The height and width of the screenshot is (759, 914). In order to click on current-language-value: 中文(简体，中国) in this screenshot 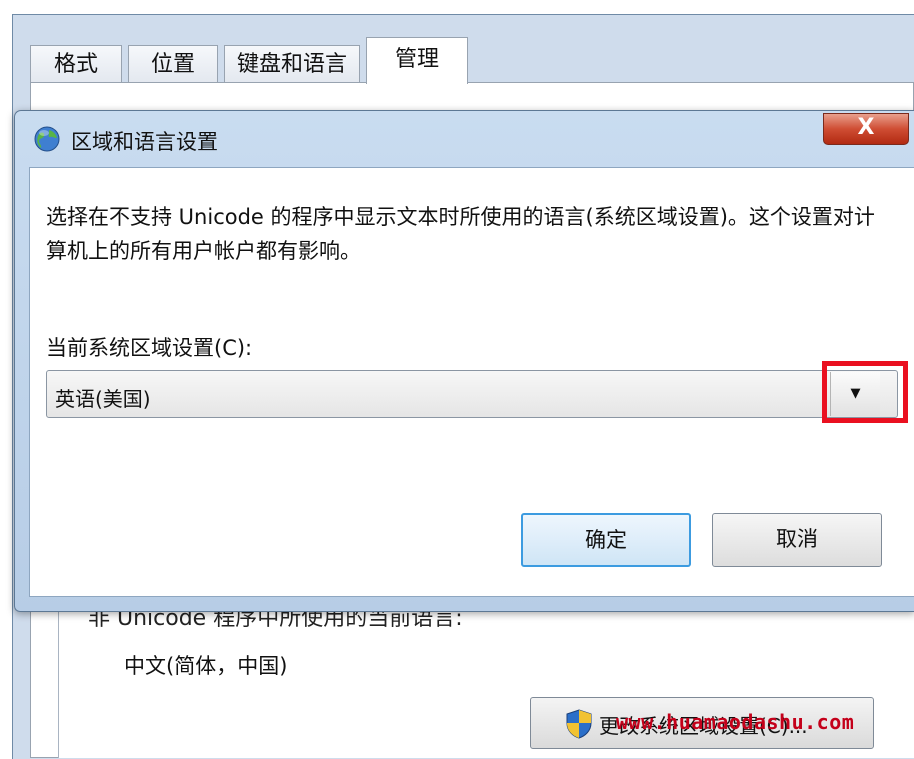, I will do `click(206, 666)`.